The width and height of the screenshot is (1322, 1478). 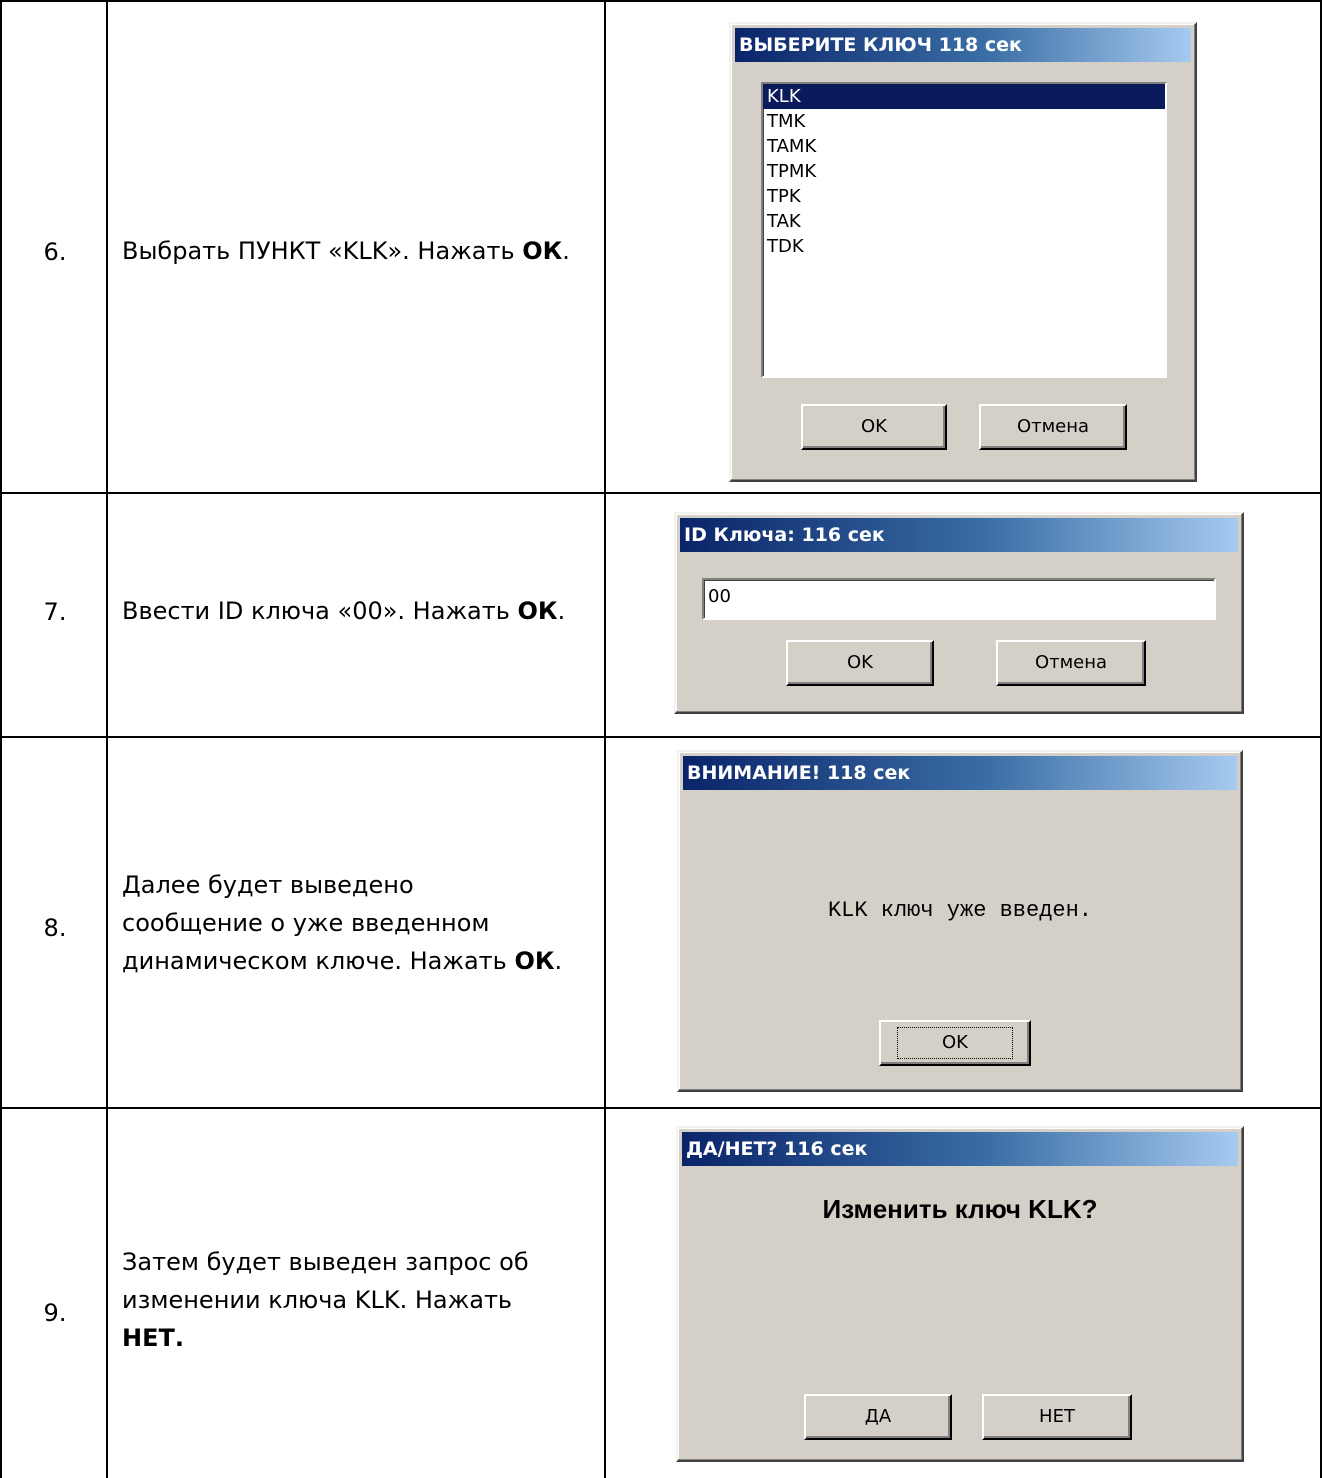 I want to click on list-item-klk: KLK, so click(x=964, y=96).